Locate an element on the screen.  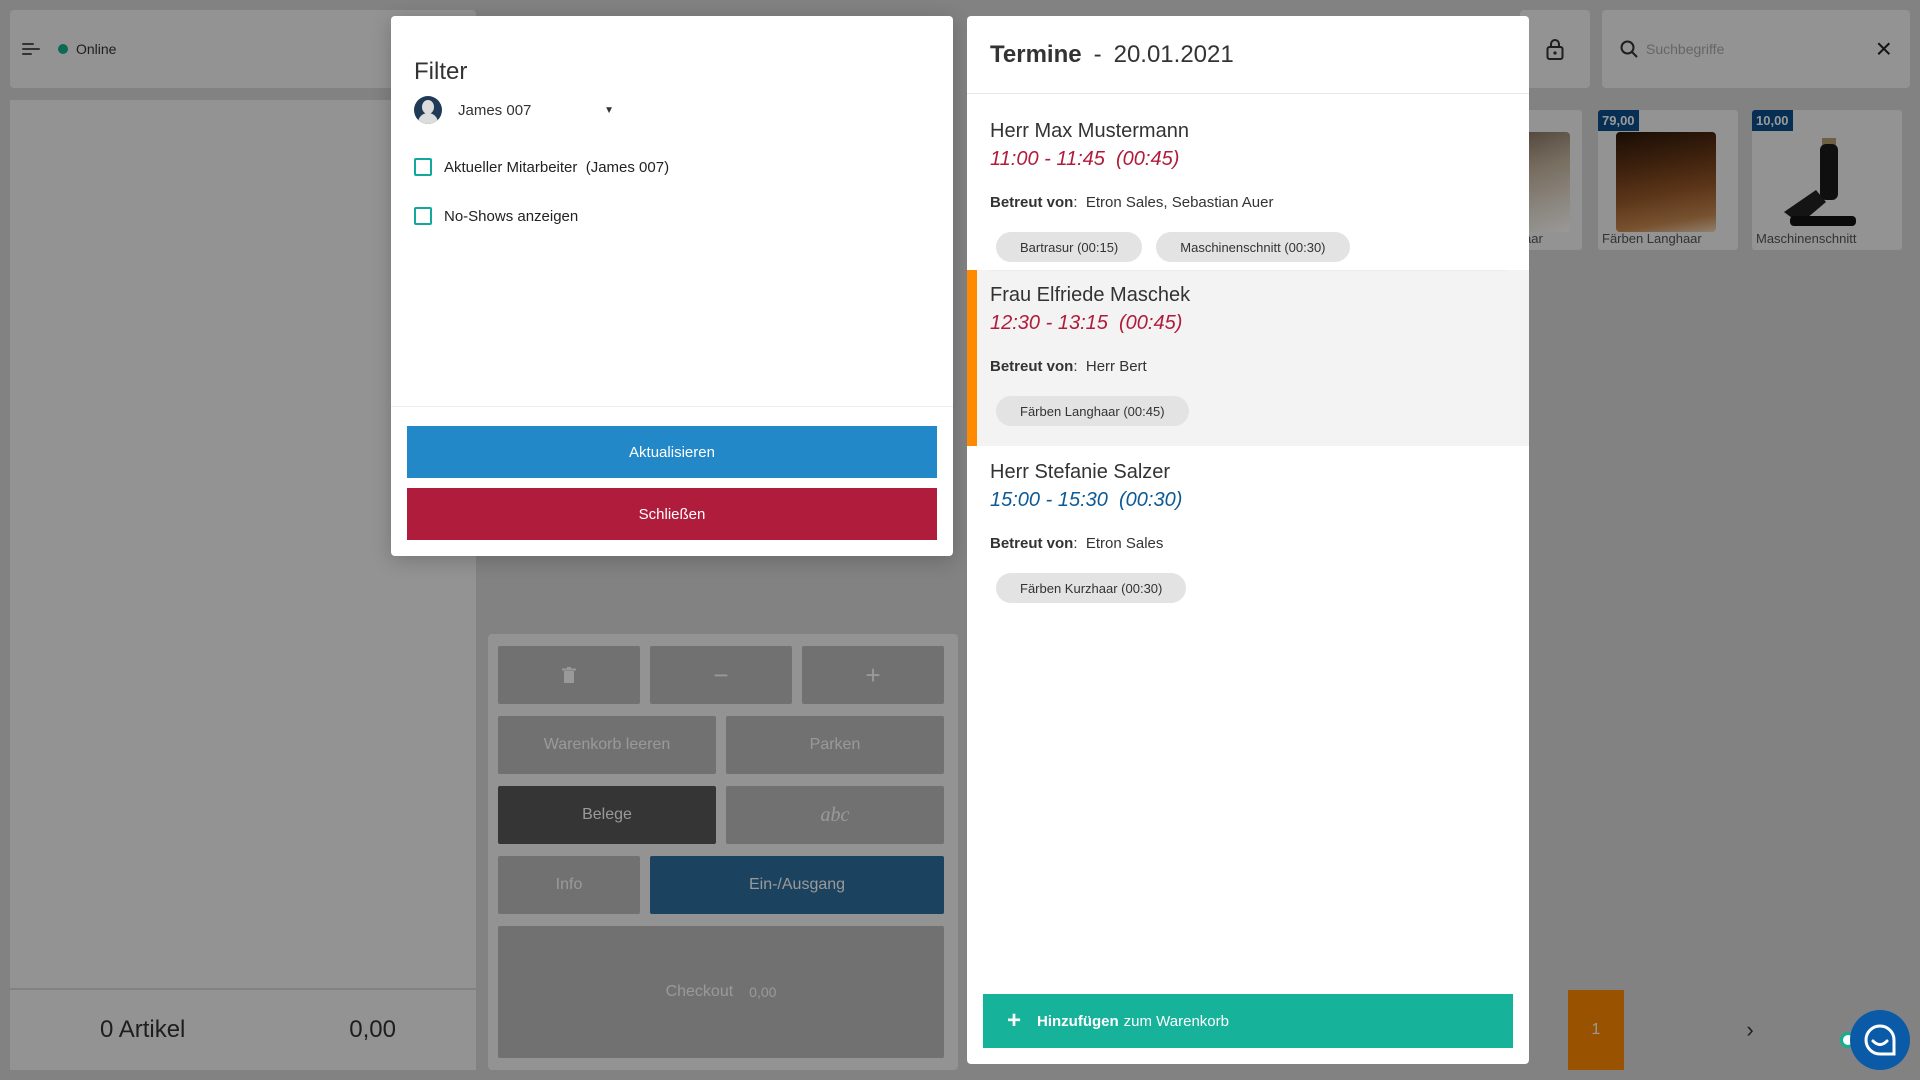
chat-button is located at coordinates (1880, 1040).